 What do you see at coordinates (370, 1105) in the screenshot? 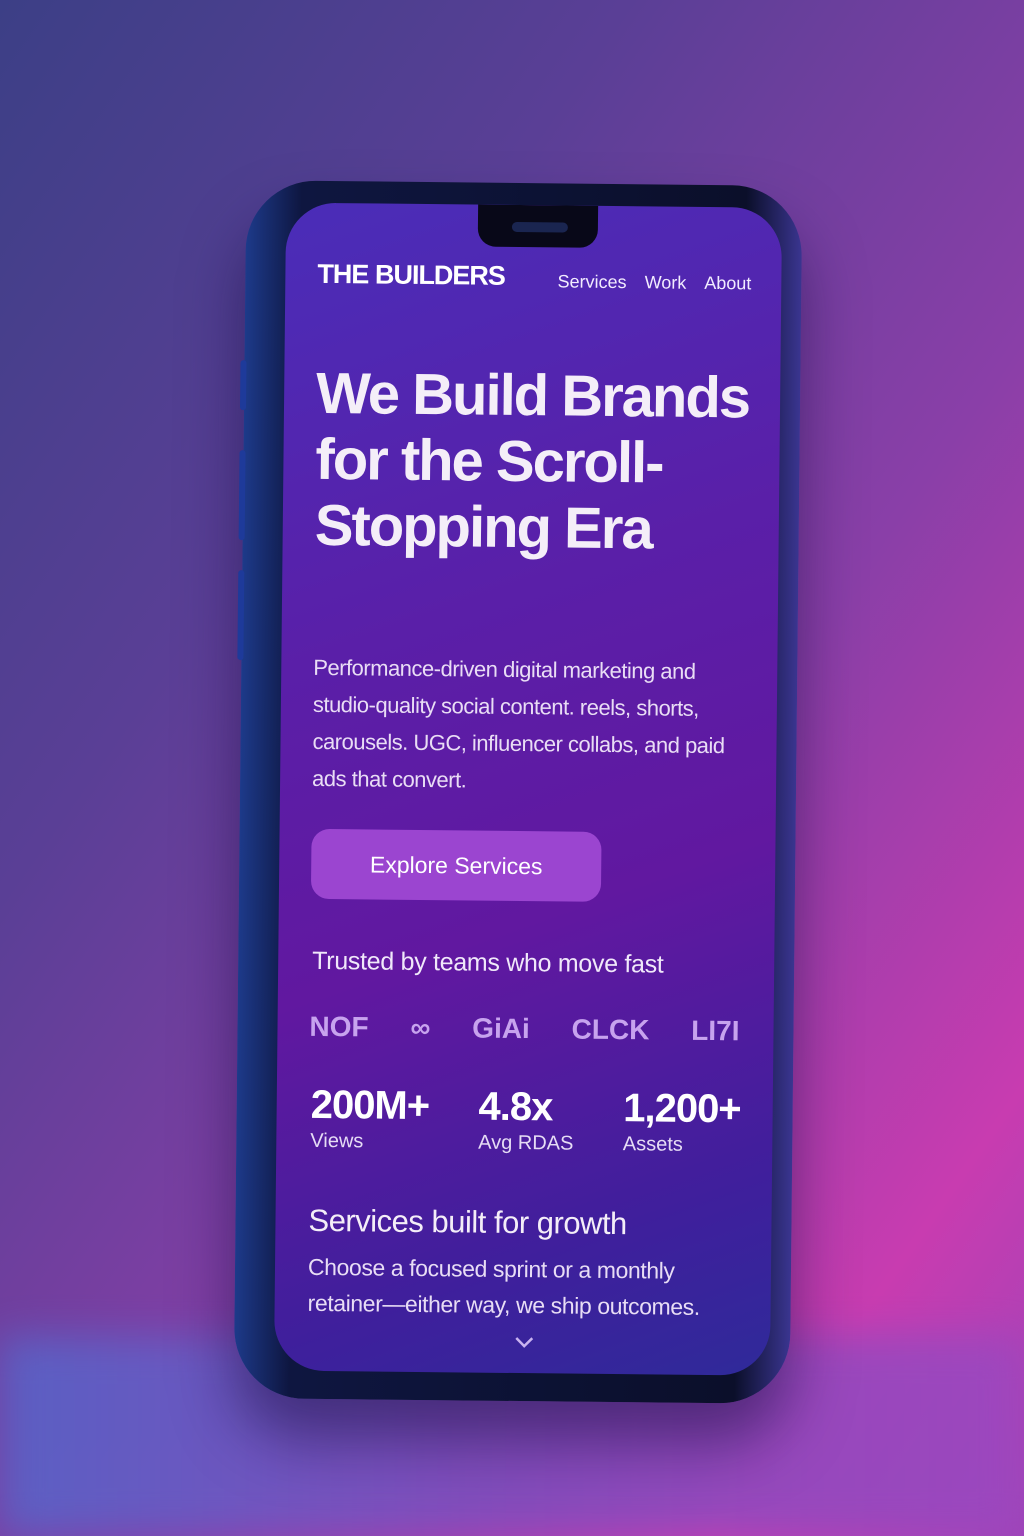
I see `stat-value: 200M+` at bounding box center [370, 1105].